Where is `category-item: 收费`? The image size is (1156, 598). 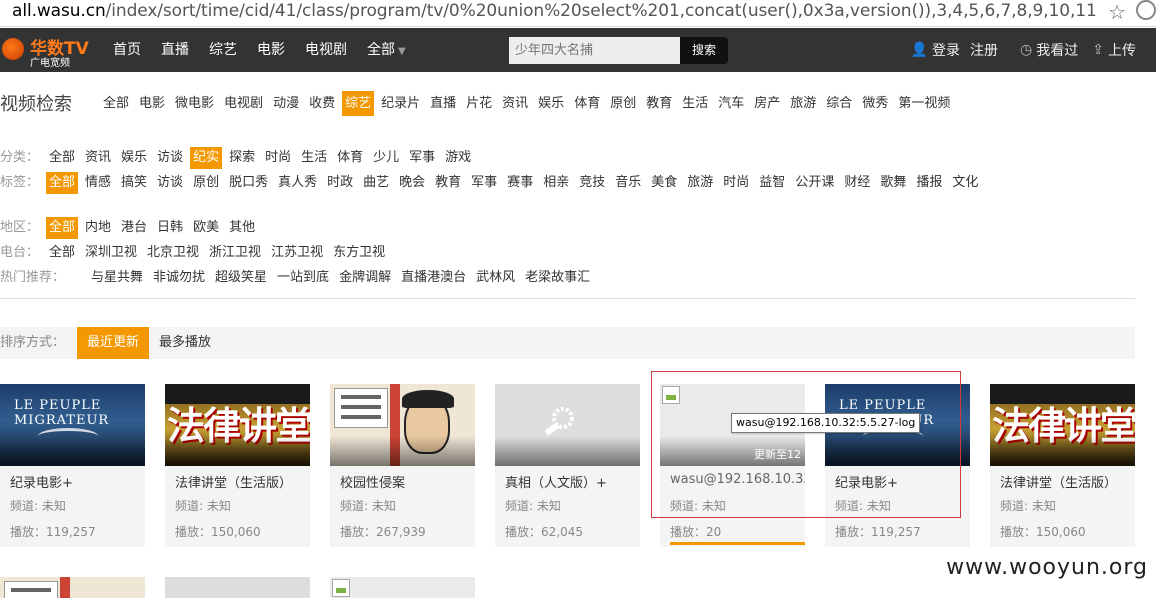 category-item: 收费 is located at coordinates (322, 103).